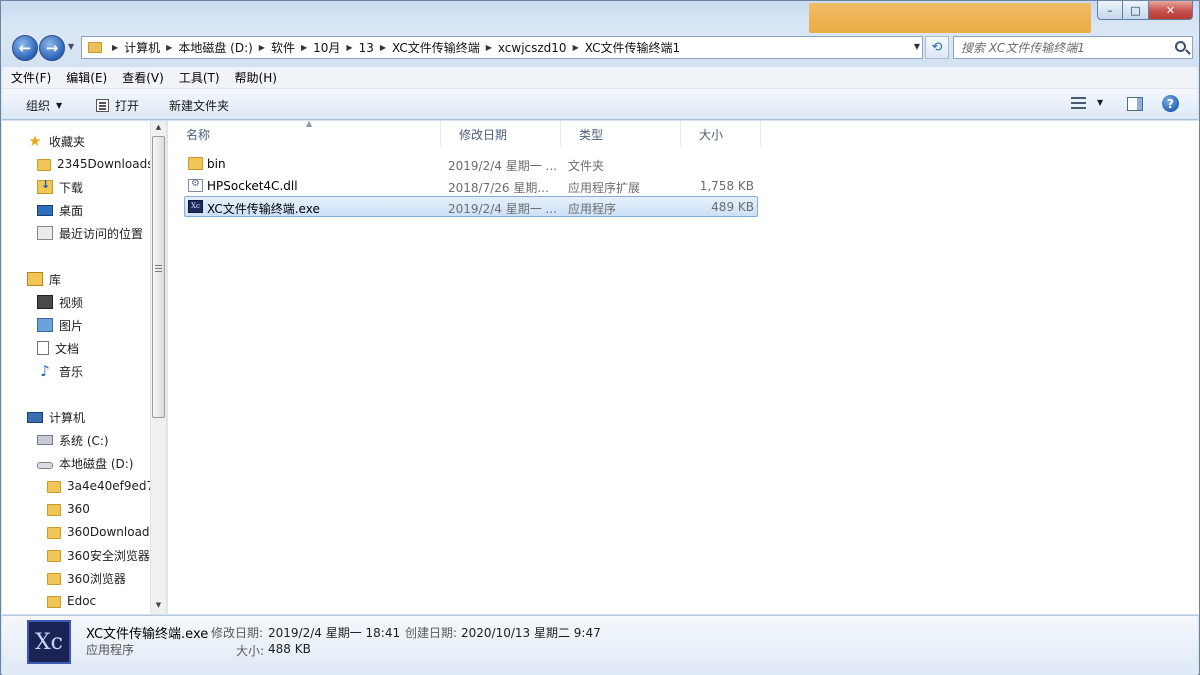 Image resolution: width=1200 pixels, height=675 pixels. Describe the element at coordinates (31, 77) in the screenshot. I see `menu-file: 文件(F)` at that location.